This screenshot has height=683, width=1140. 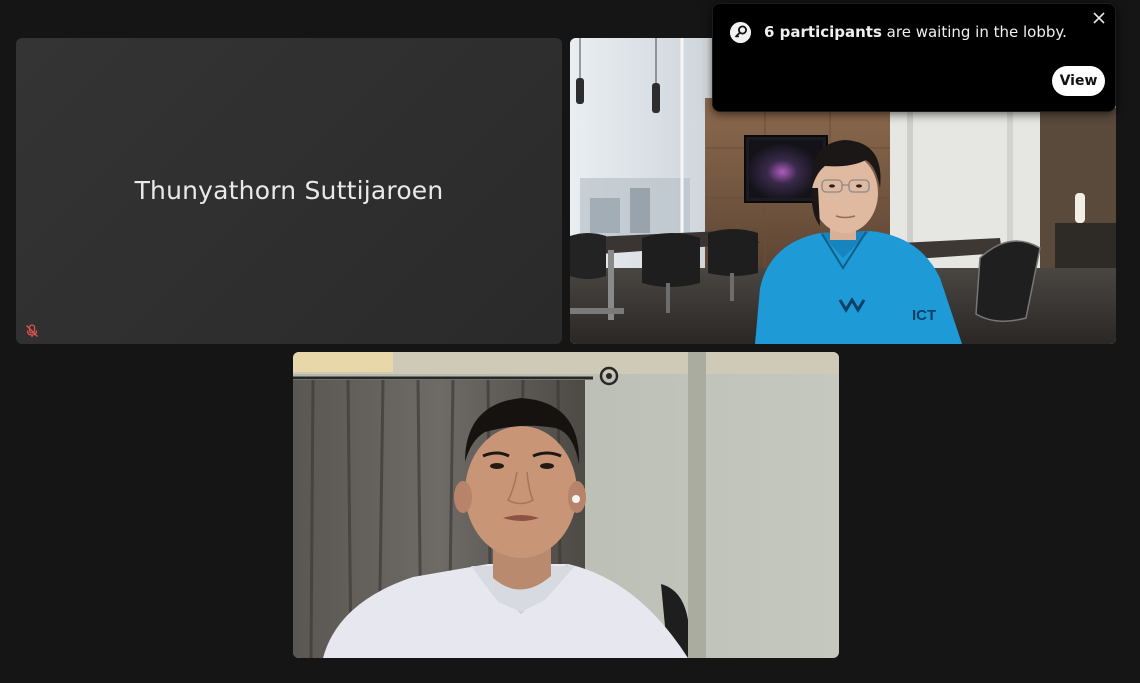 What do you see at coordinates (740, 32) in the screenshot?
I see `key-icon` at bounding box center [740, 32].